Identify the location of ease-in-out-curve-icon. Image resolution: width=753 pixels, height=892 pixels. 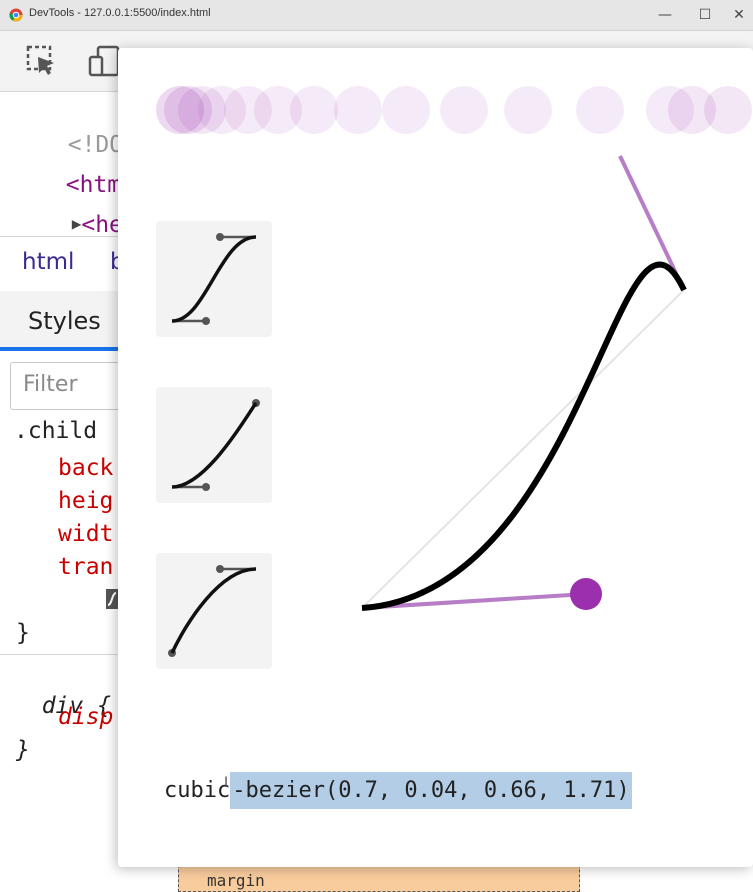
(214, 279).